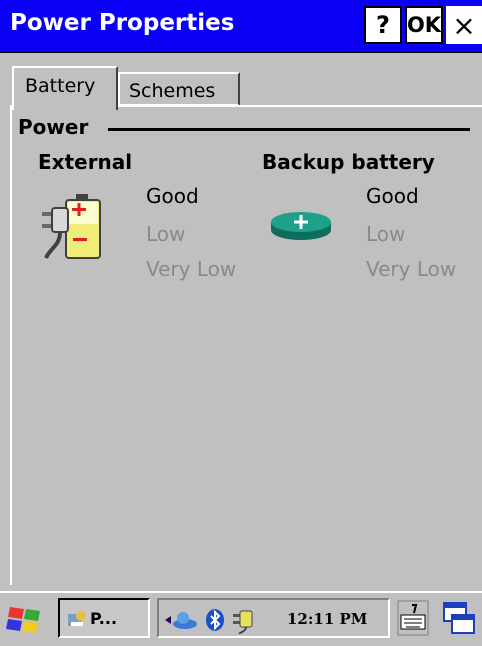 This screenshot has width=482, height=646. I want to click on taskbar: P... 12:11 PM, so click(241, 618).